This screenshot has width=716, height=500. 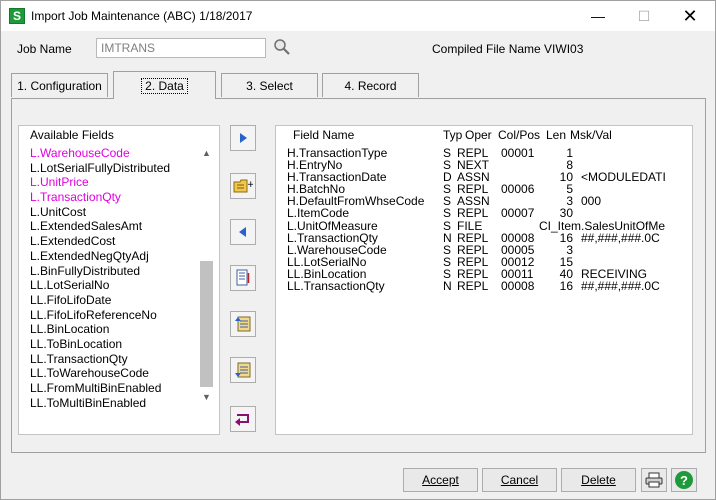 I want to click on col-header-typ: Typ, so click(x=452, y=135).